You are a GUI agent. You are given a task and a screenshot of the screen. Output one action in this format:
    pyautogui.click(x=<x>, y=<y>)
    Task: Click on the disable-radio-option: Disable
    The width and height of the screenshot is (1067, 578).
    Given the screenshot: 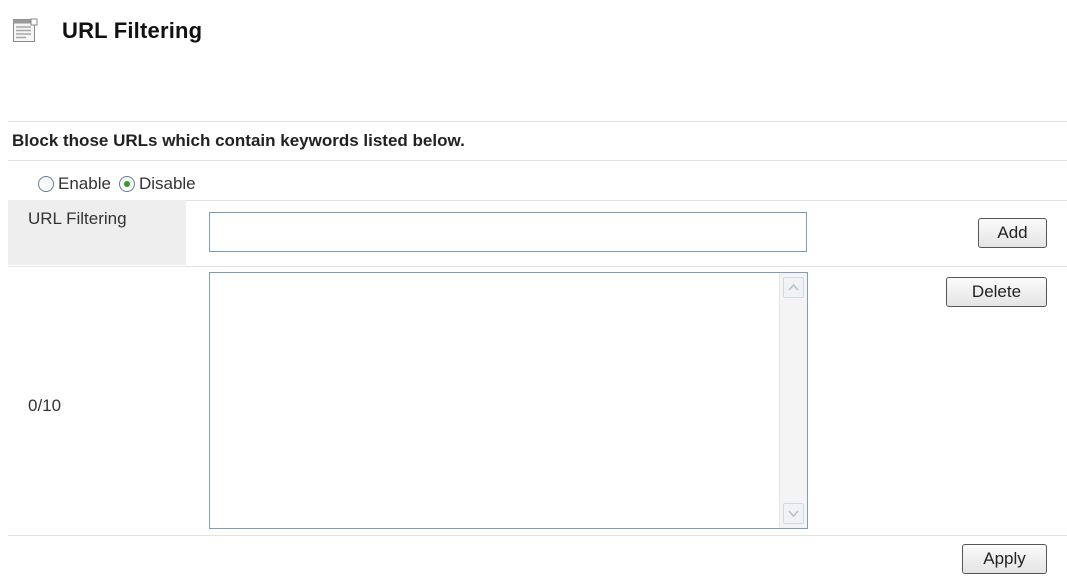 What is the action you would take?
    pyautogui.click(x=157, y=184)
    